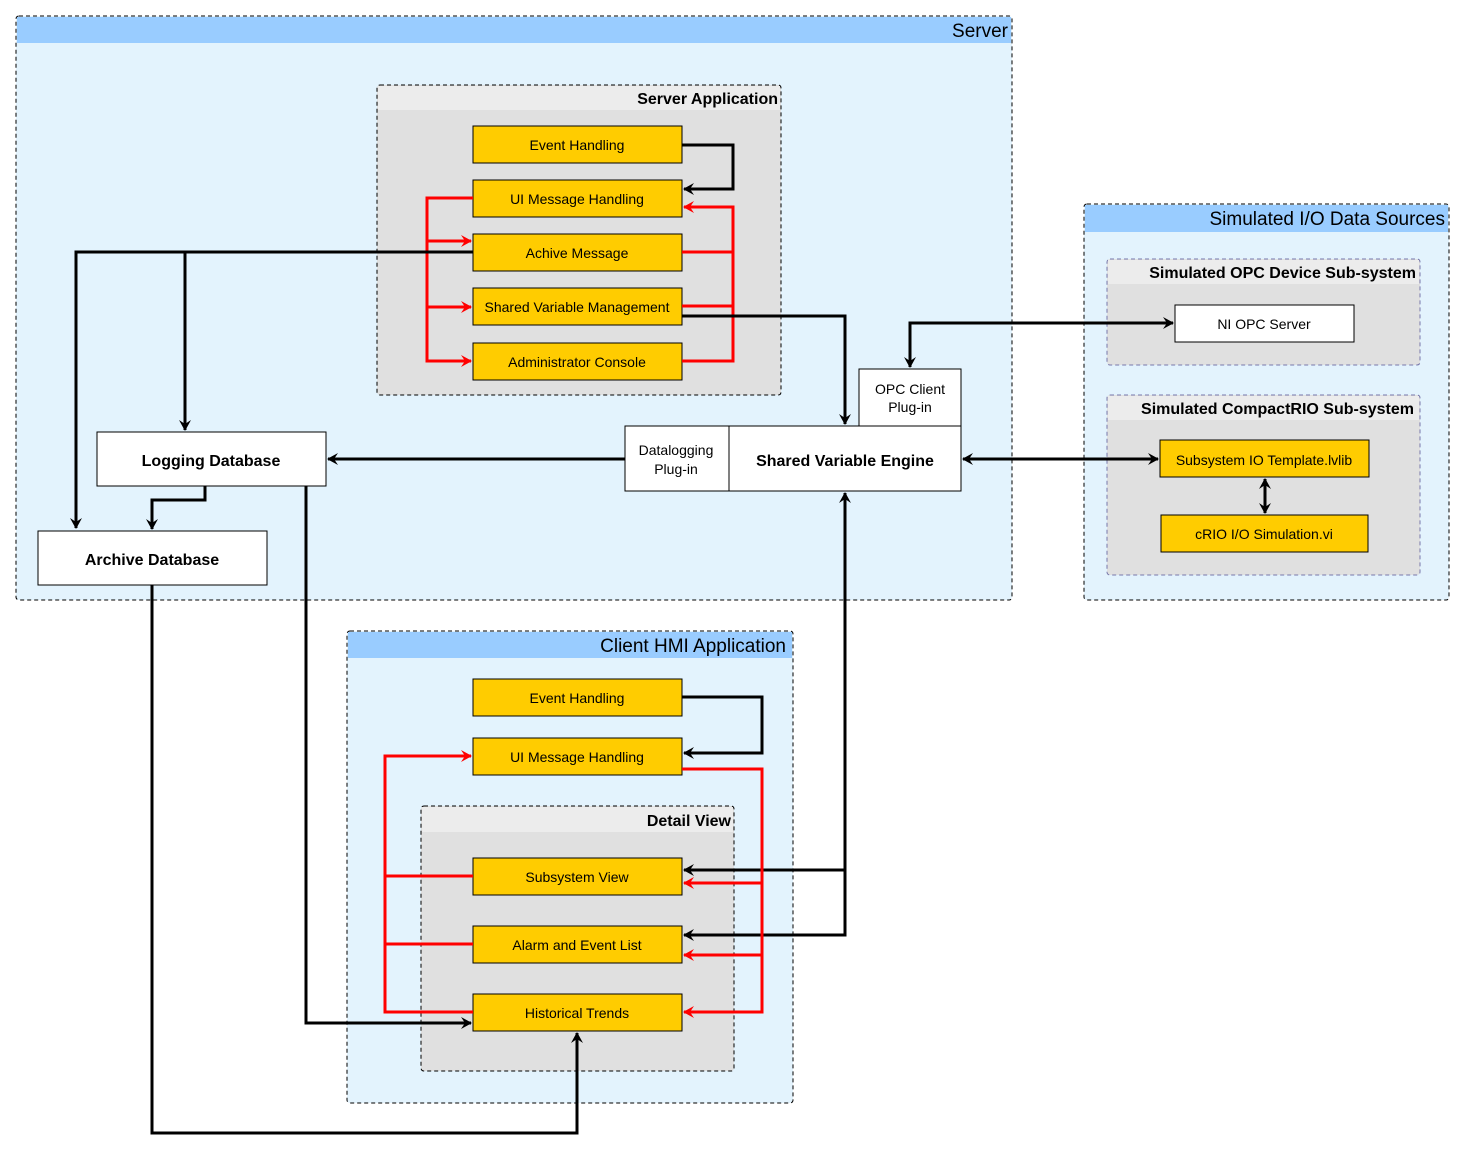 This screenshot has width=1465, height=1149. I want to click on client-hmi-title: Client HMI Application, so click(693, 646).